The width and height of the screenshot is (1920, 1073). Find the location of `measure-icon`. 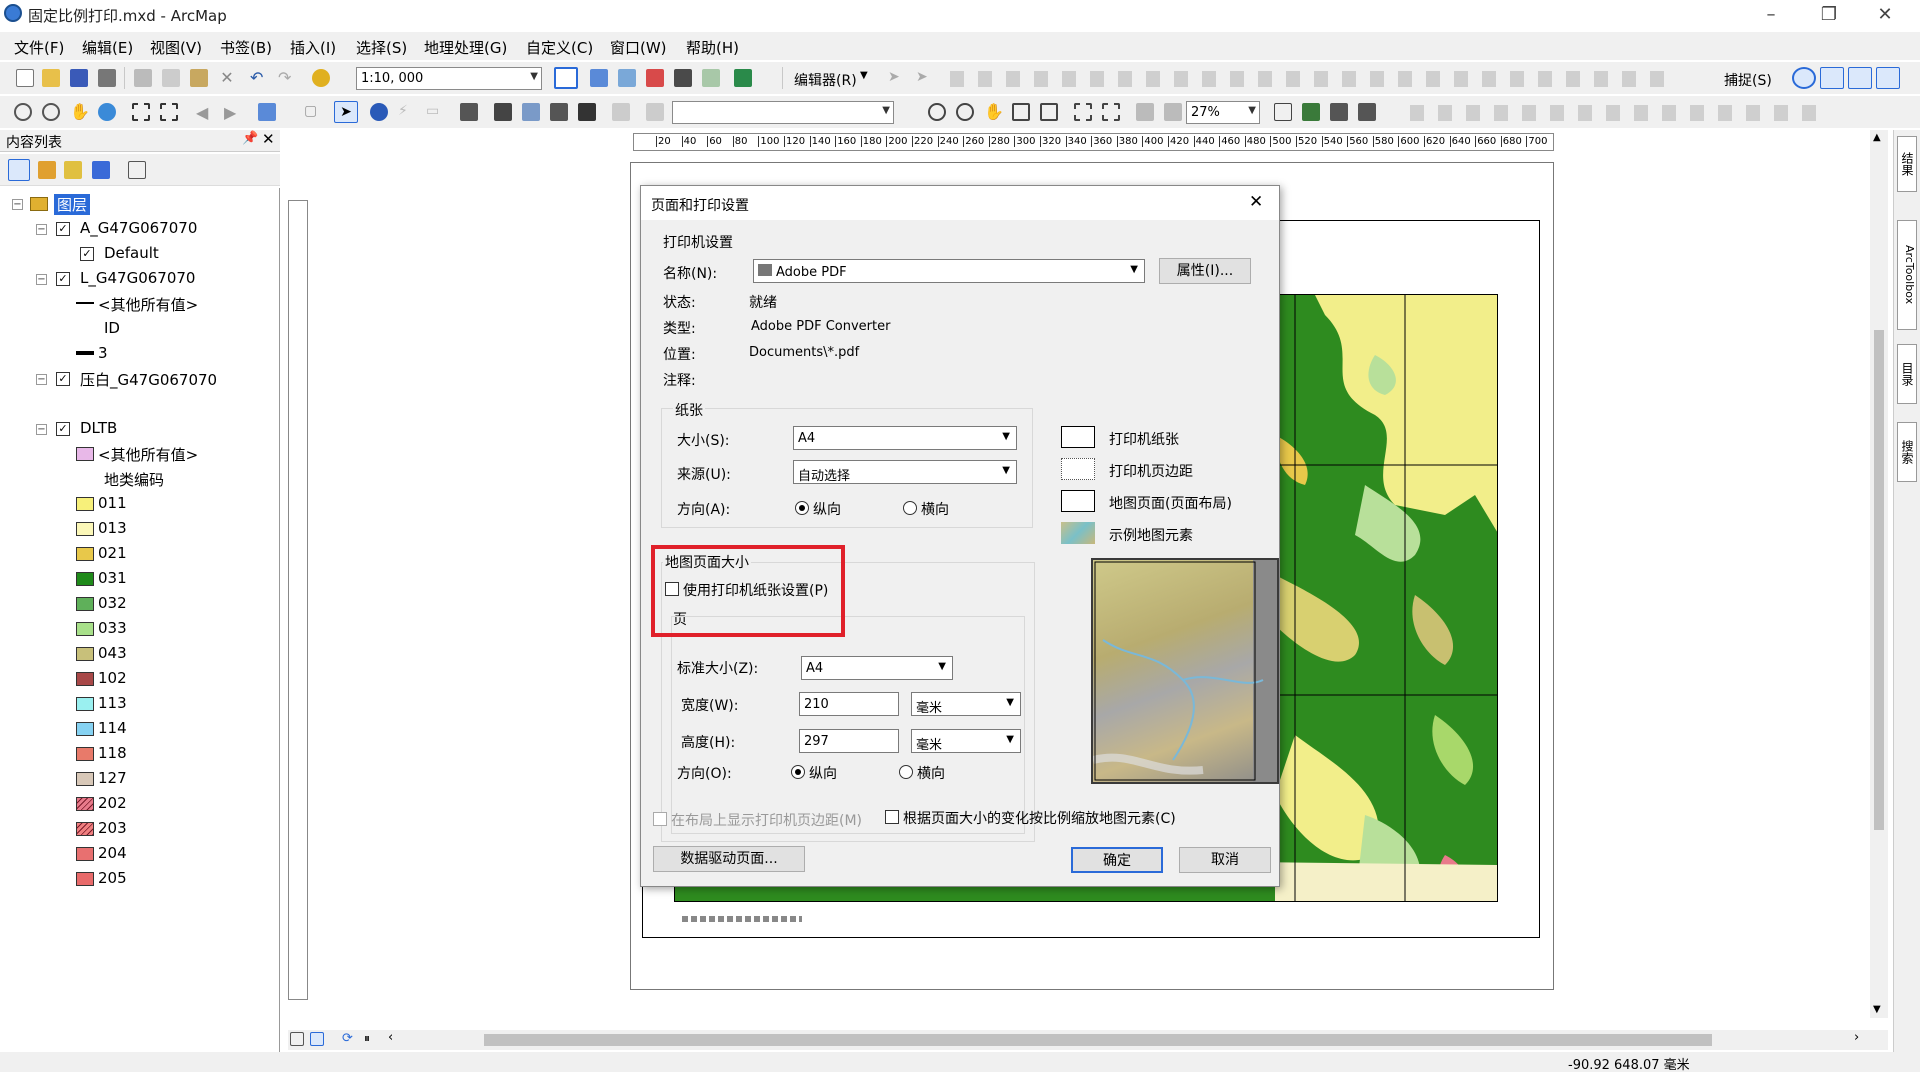

measure-icon is located at coordinates (469, 112).